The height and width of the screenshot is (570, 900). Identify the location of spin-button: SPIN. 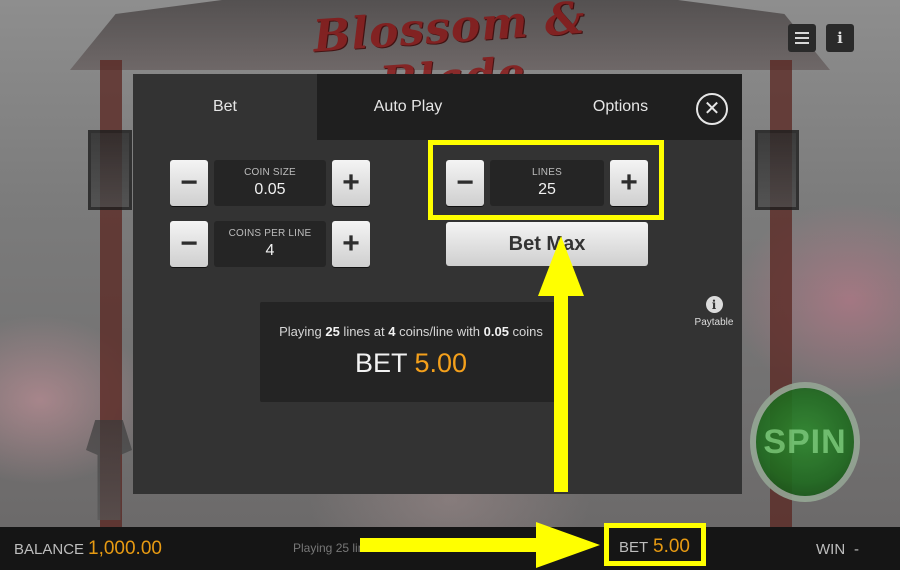
(805, 442).